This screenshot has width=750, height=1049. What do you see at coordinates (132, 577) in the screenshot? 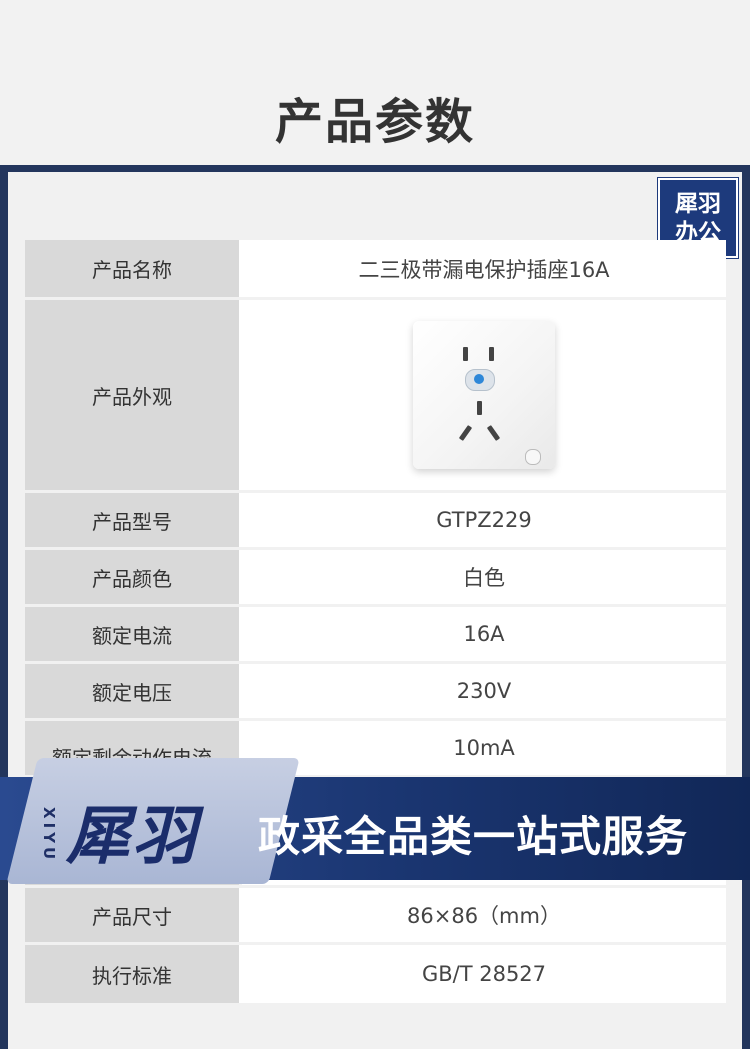
I see `row-label: 产品颜色` at bounding box center [132, 577].